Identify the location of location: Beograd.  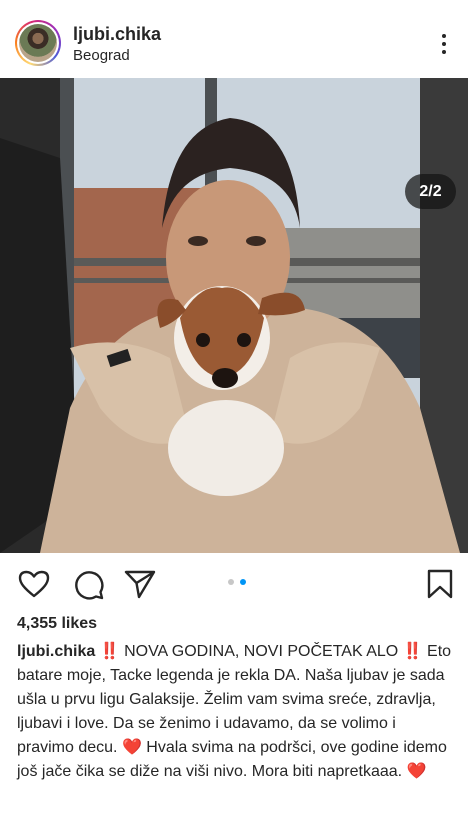
(101, 55).